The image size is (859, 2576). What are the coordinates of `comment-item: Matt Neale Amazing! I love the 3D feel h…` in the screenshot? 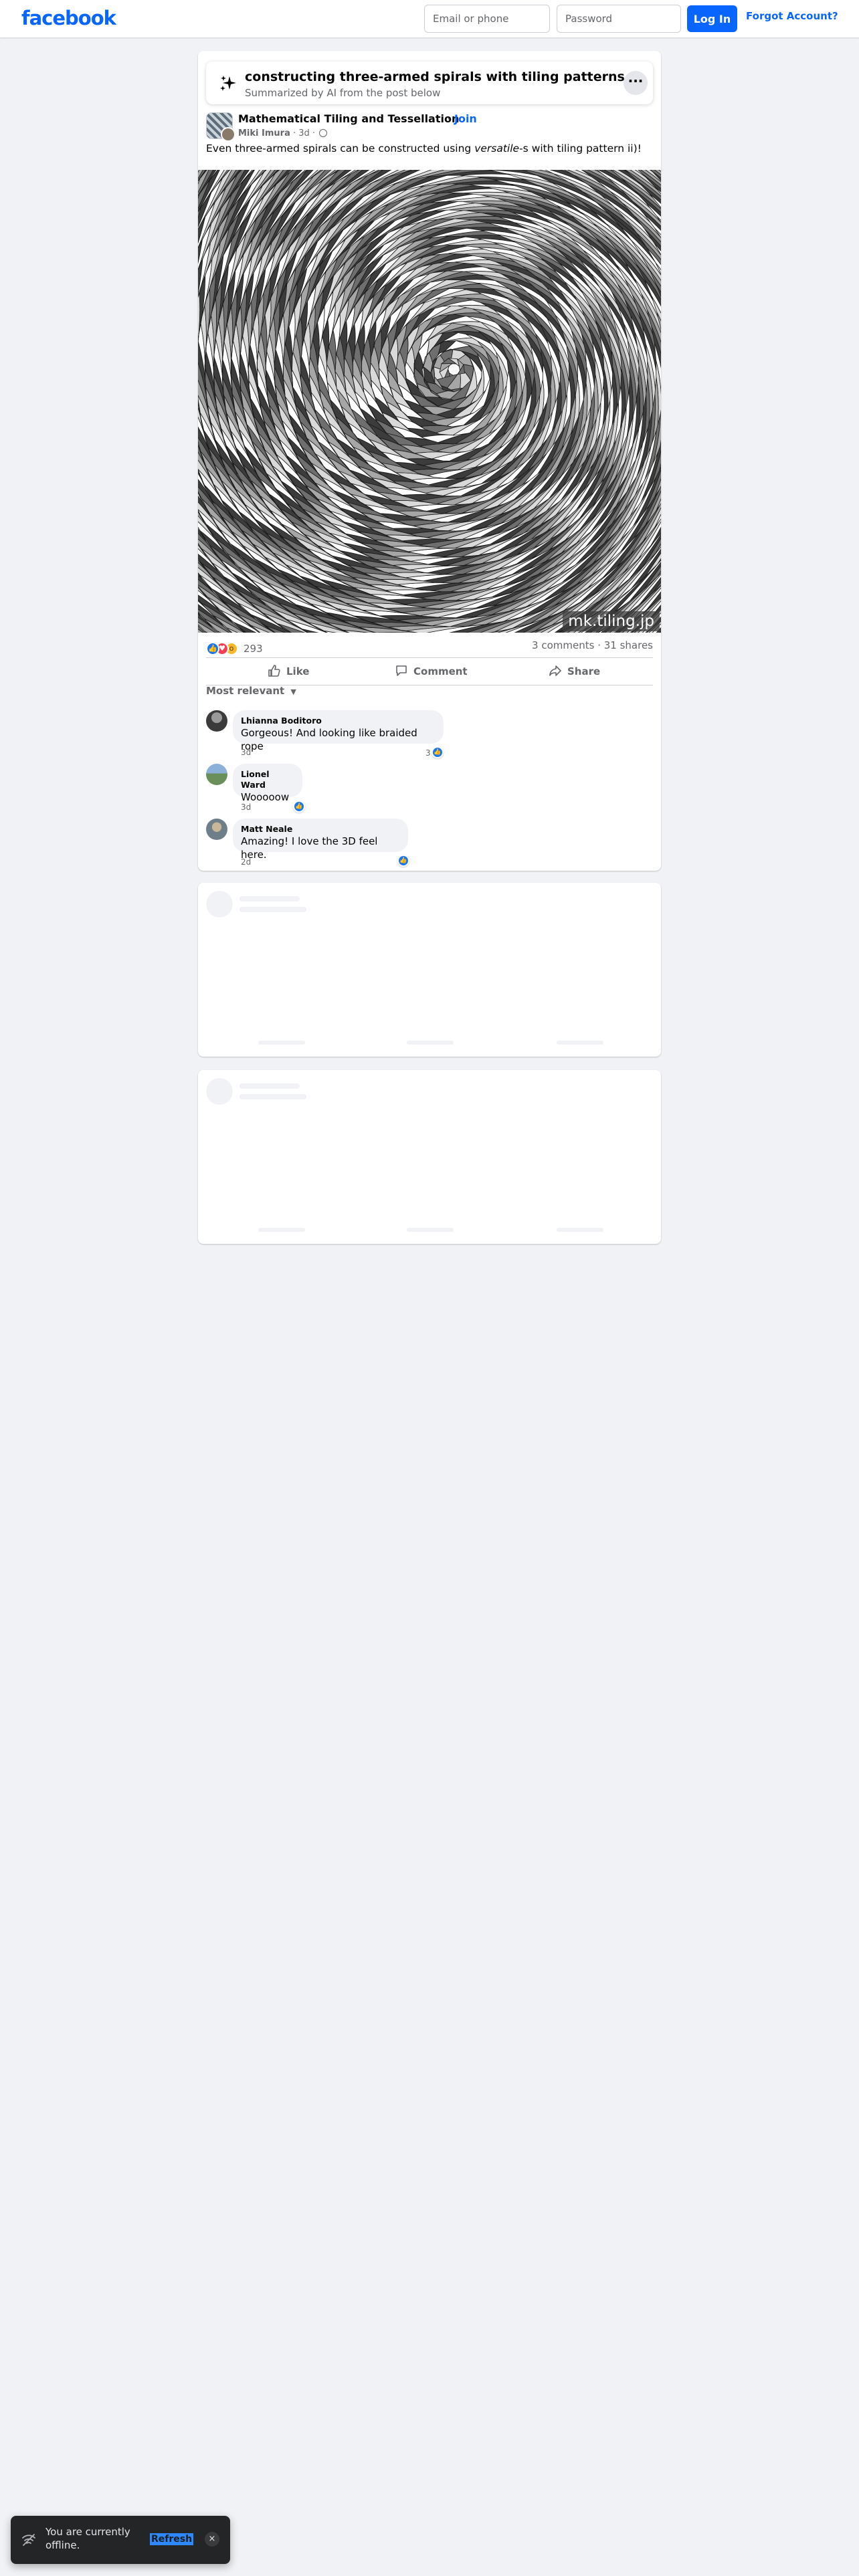 It's located at (406, 846).